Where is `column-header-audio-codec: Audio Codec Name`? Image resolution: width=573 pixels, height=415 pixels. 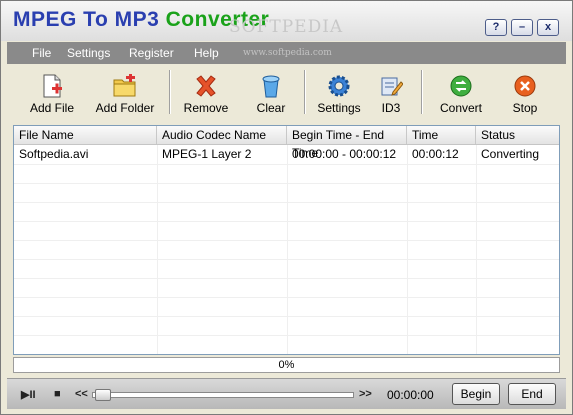
column-header-audio-codec: Audio Codec Name is located at coordinates (222, 135).